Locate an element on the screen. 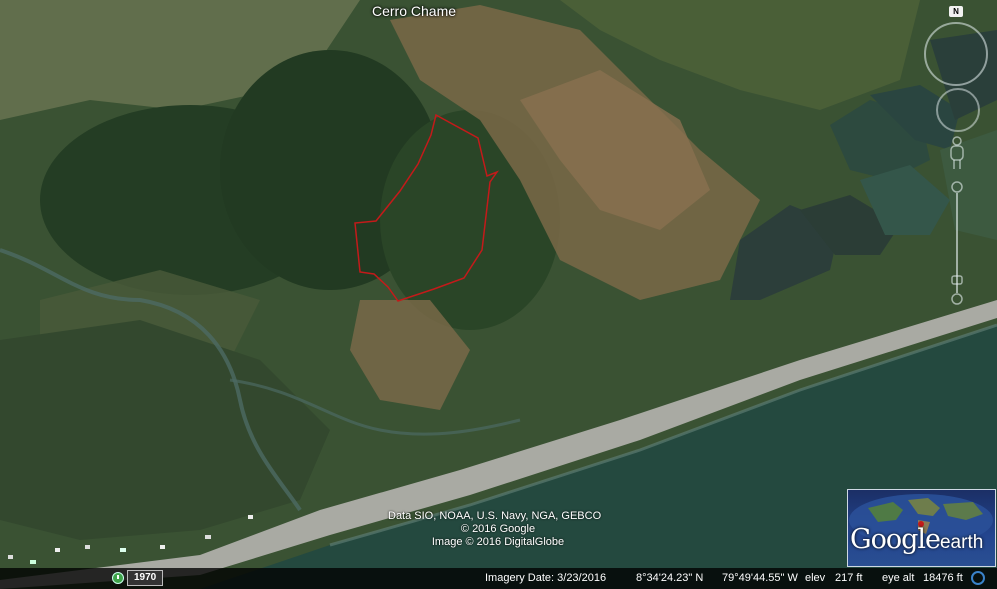 Image resolution: width=997 pixels, height=589 pixels. attribution-data-sources: Data SIO, NOAA, U.S. Navy, NGA, GEBCO is located at coordinates (495, 516).